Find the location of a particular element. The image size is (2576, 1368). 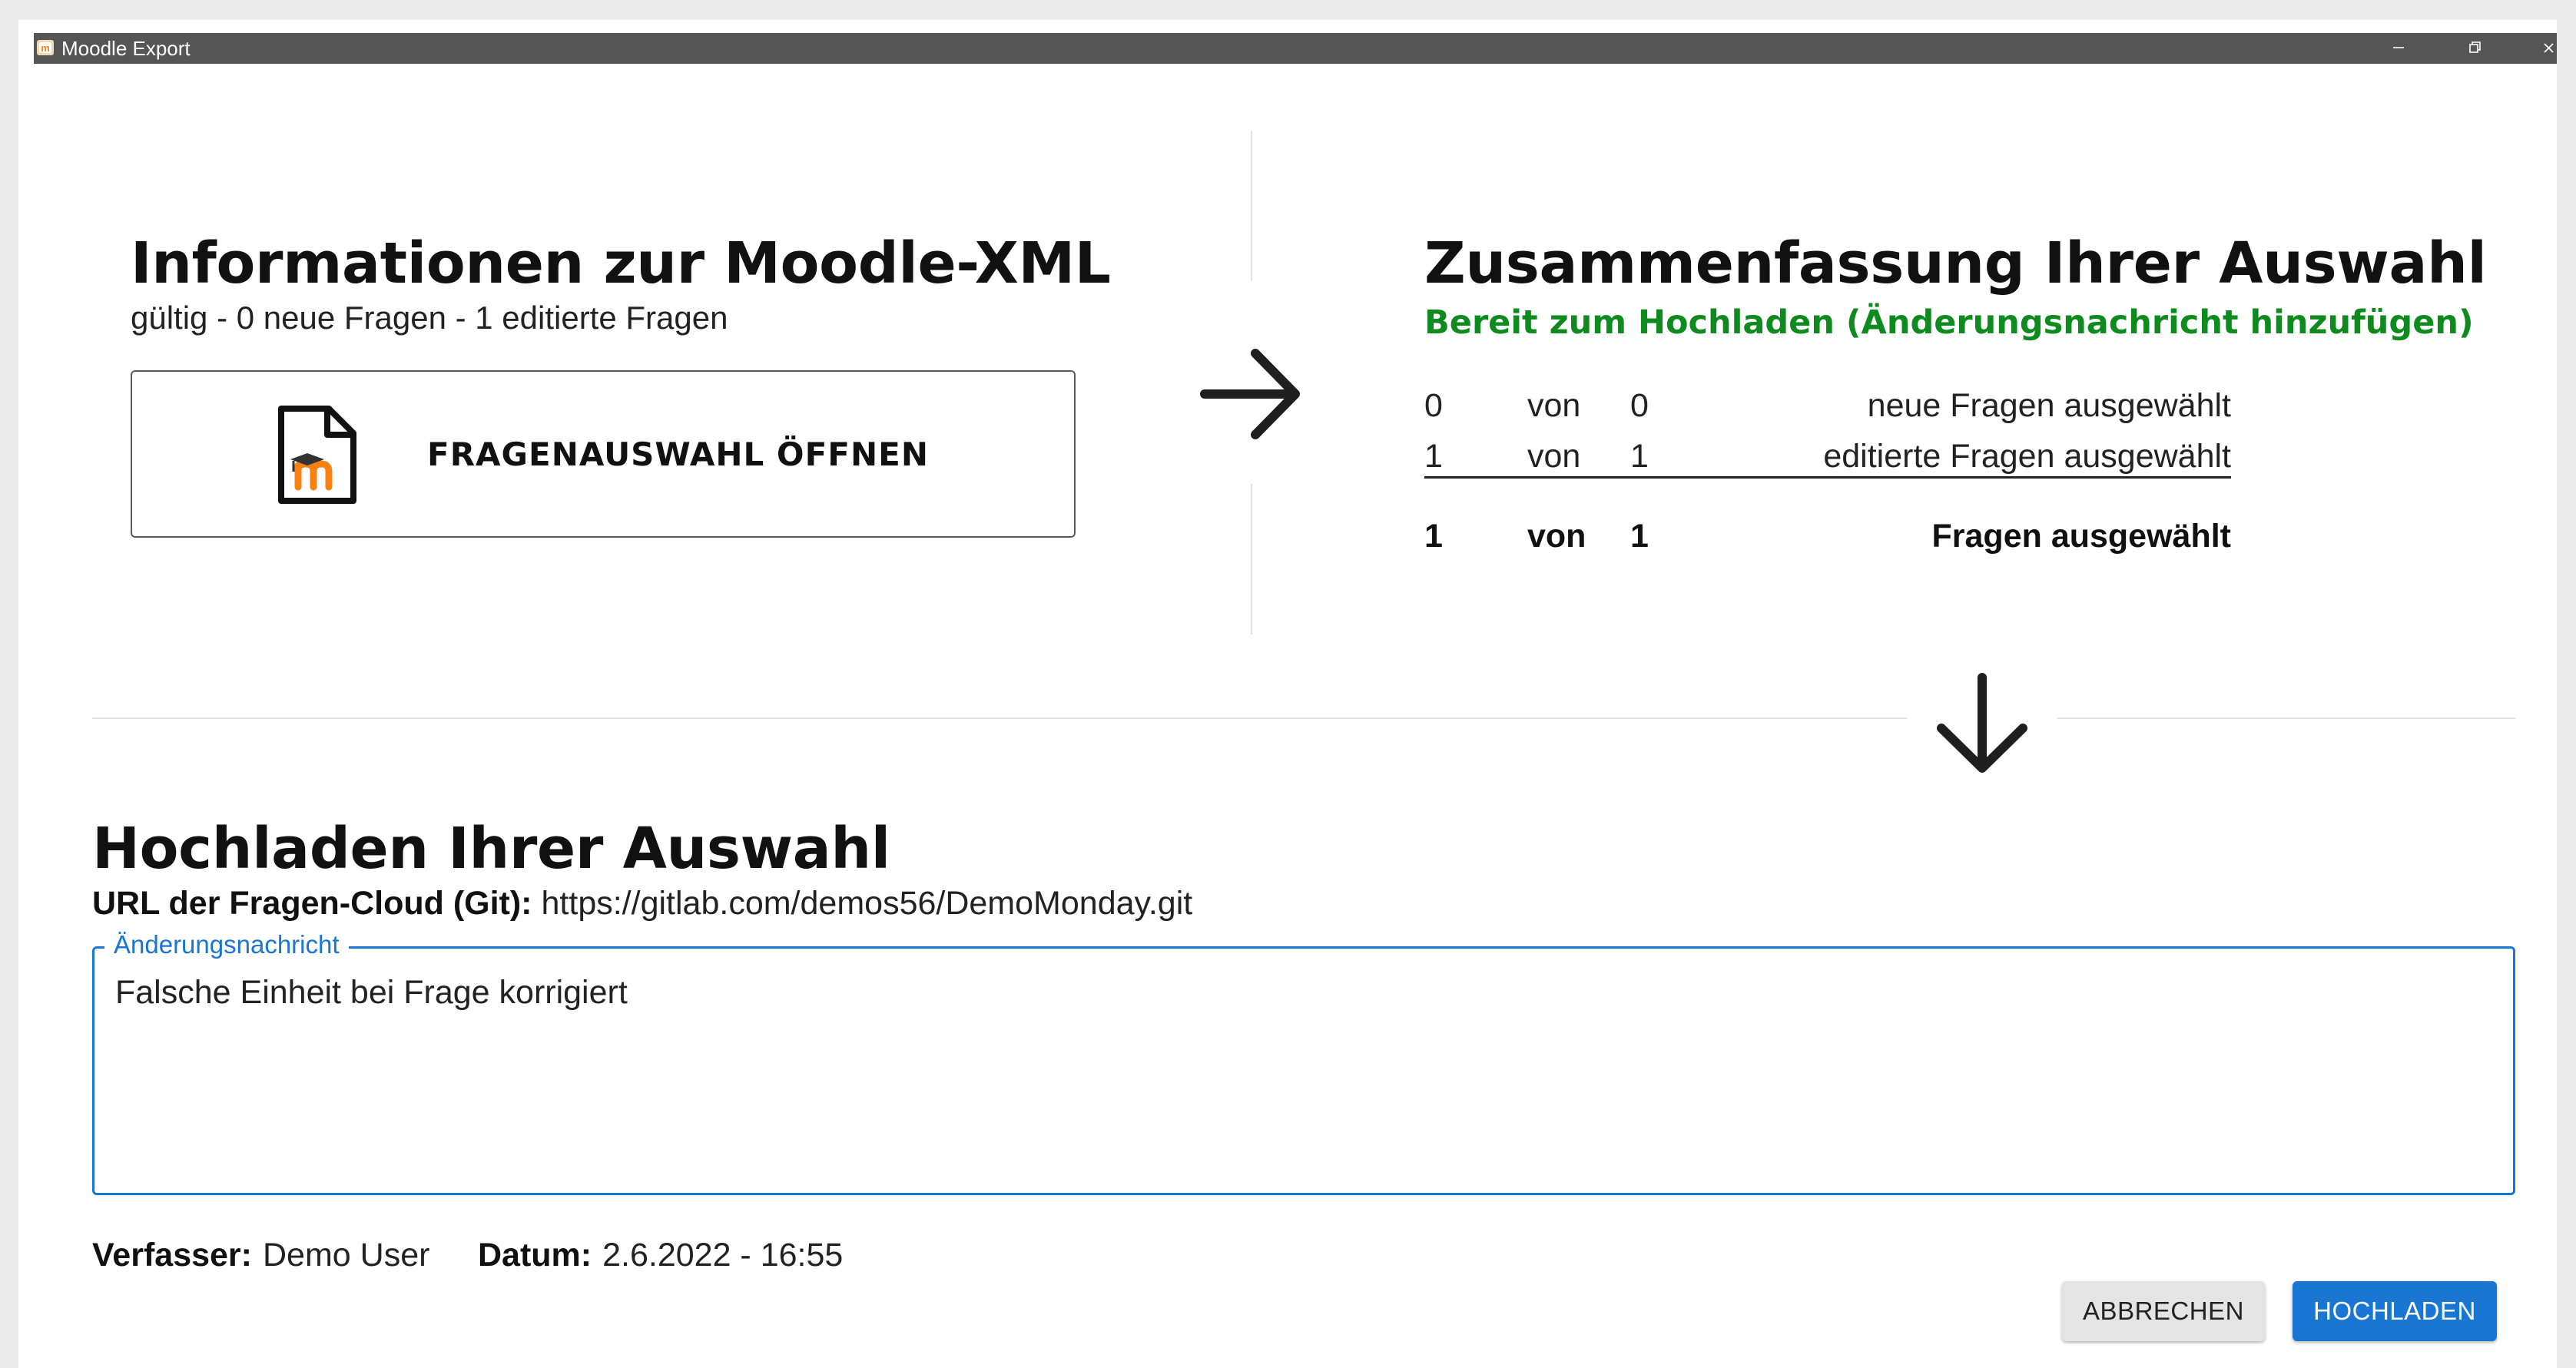

minimize-button is located at coordinates (2398, 48).